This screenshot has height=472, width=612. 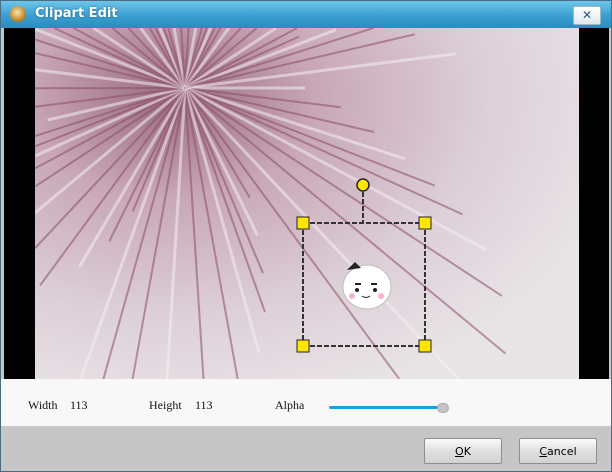 I want to click on resize-handle-top-right, so click(x=425, y=223).